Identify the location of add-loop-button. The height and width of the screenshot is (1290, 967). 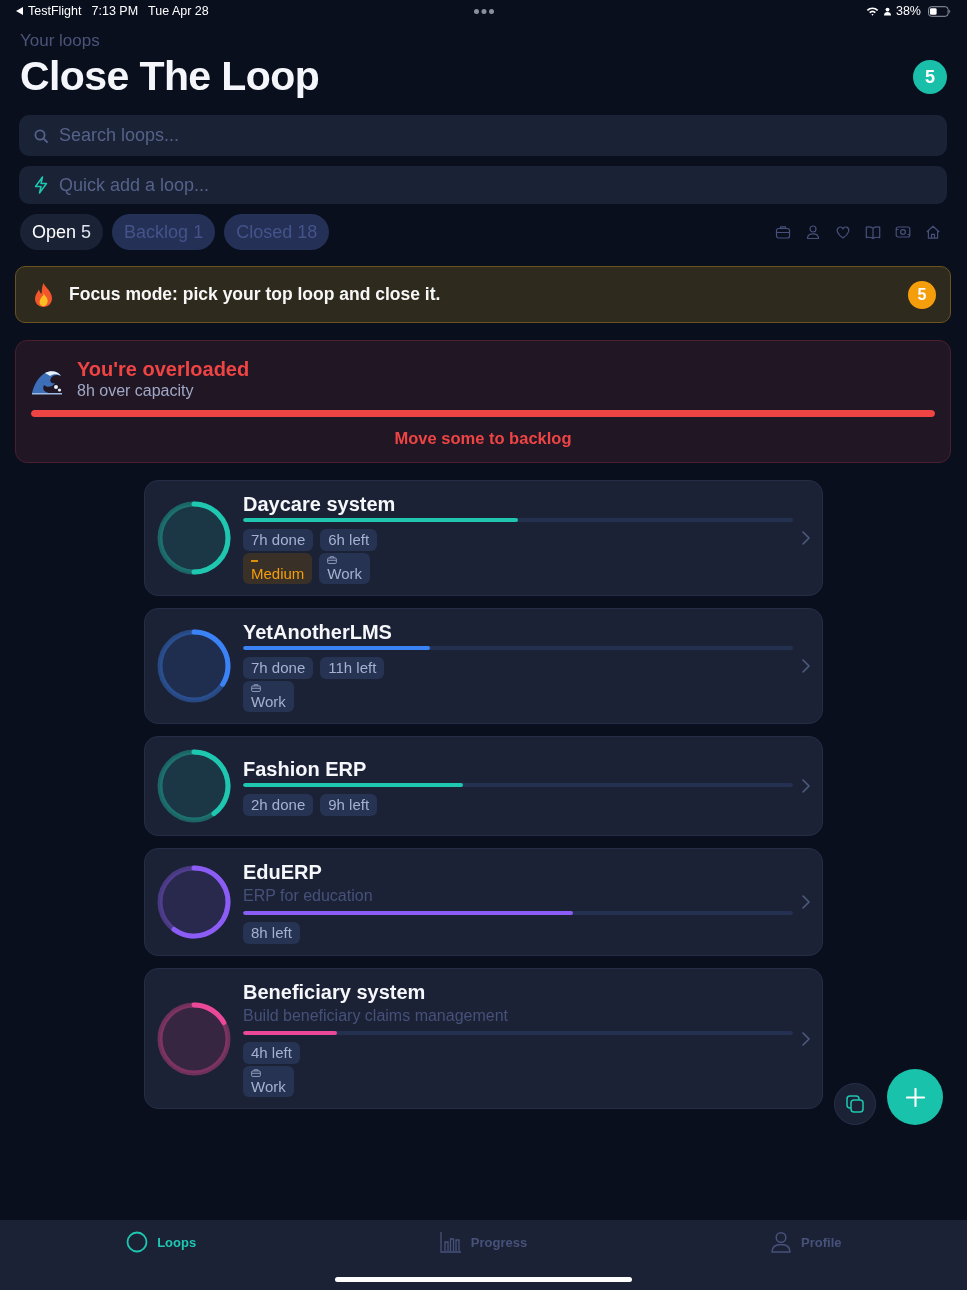
(915, 1097).